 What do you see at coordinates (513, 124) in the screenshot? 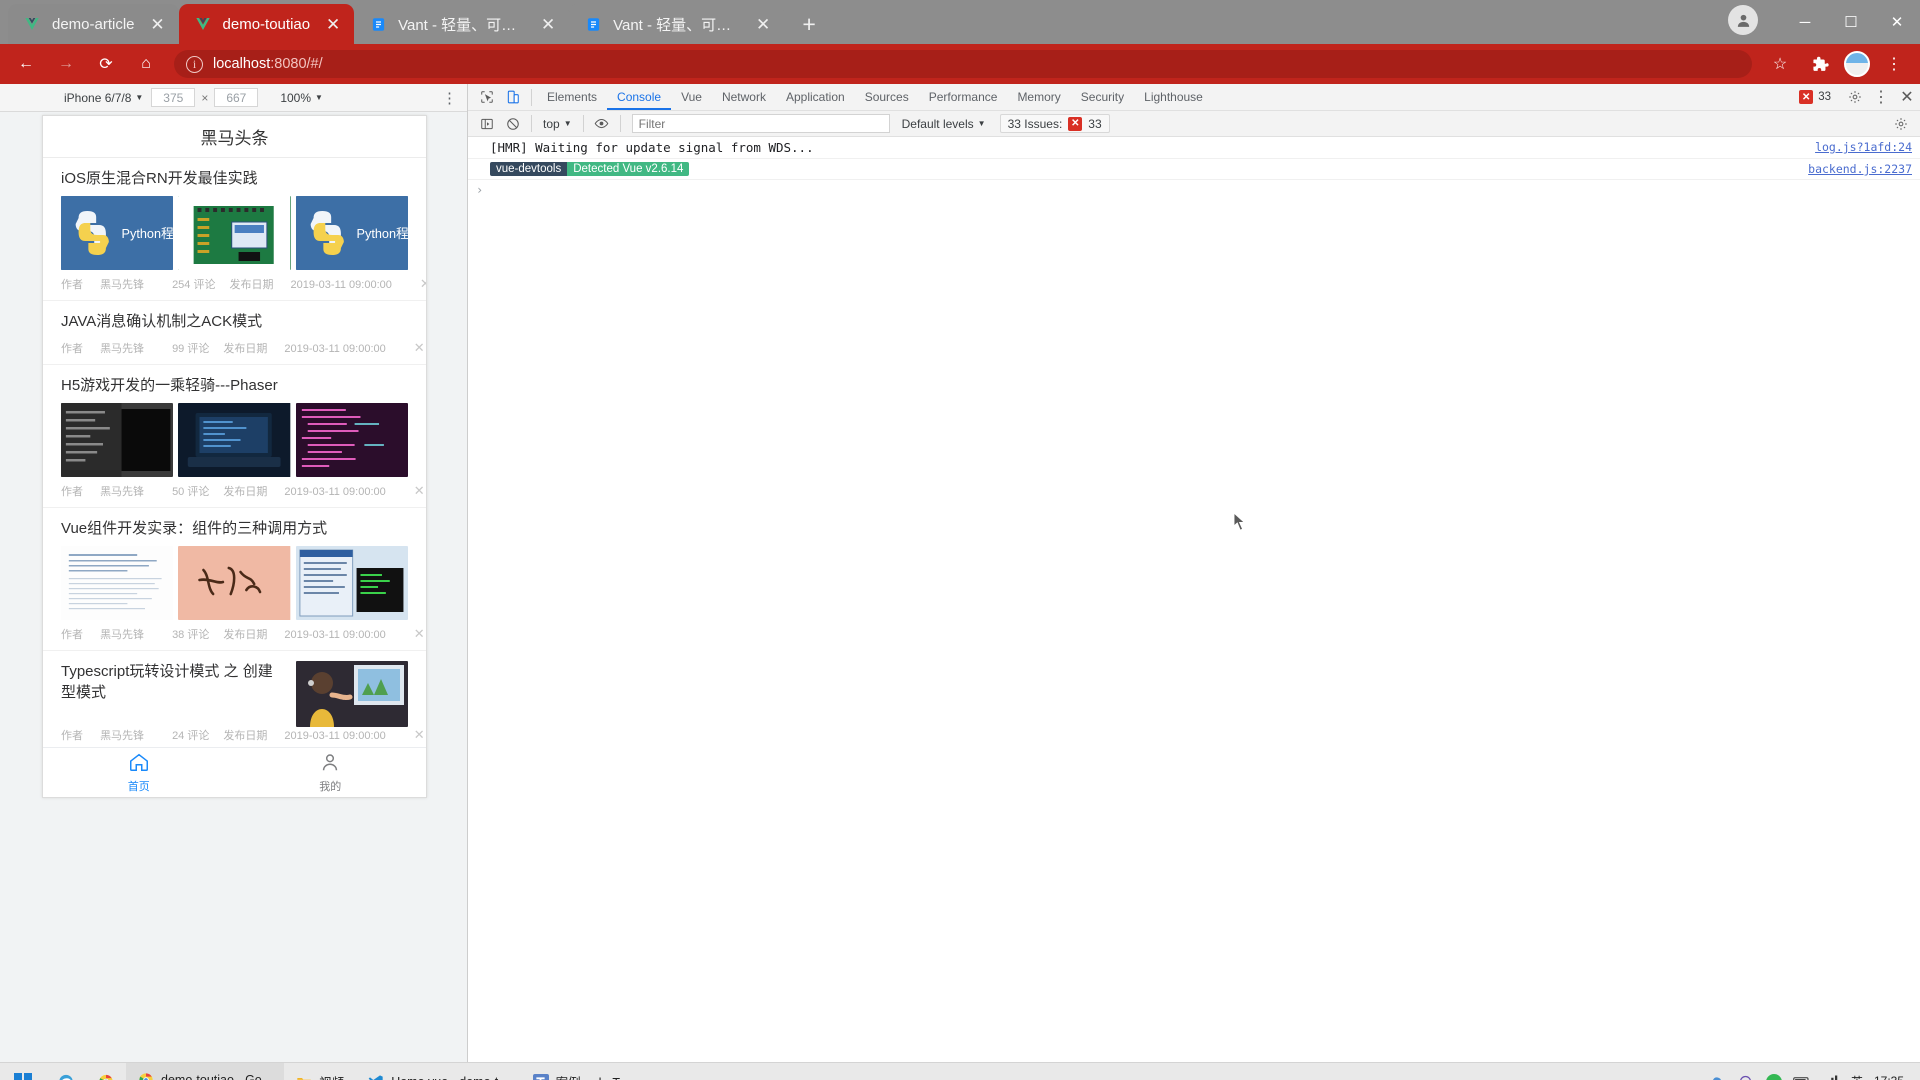
I see `clear-console-icon` at bounding box center [513, 124].